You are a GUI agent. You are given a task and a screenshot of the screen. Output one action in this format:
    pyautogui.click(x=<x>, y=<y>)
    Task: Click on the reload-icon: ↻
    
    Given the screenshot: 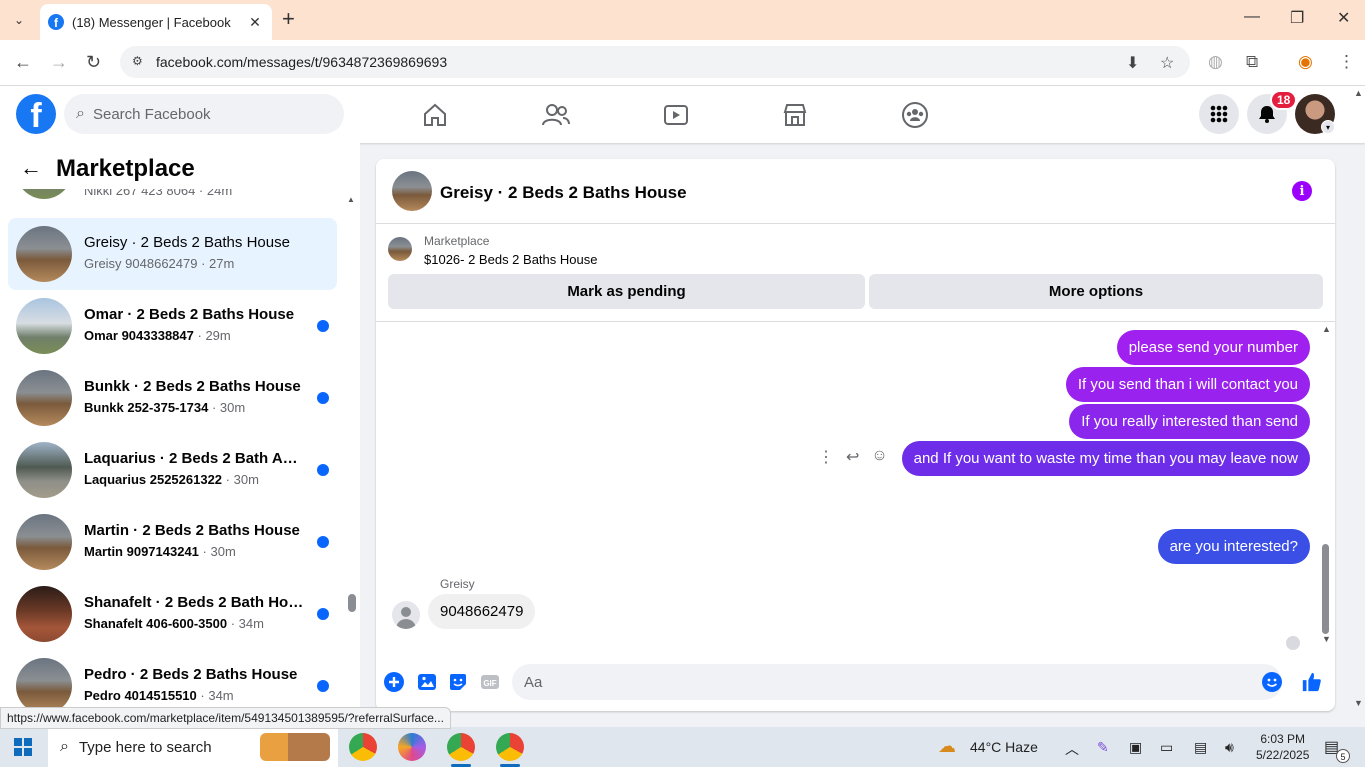 What is the action you would take?
    pyautogui.click(x=93, y=62)
    